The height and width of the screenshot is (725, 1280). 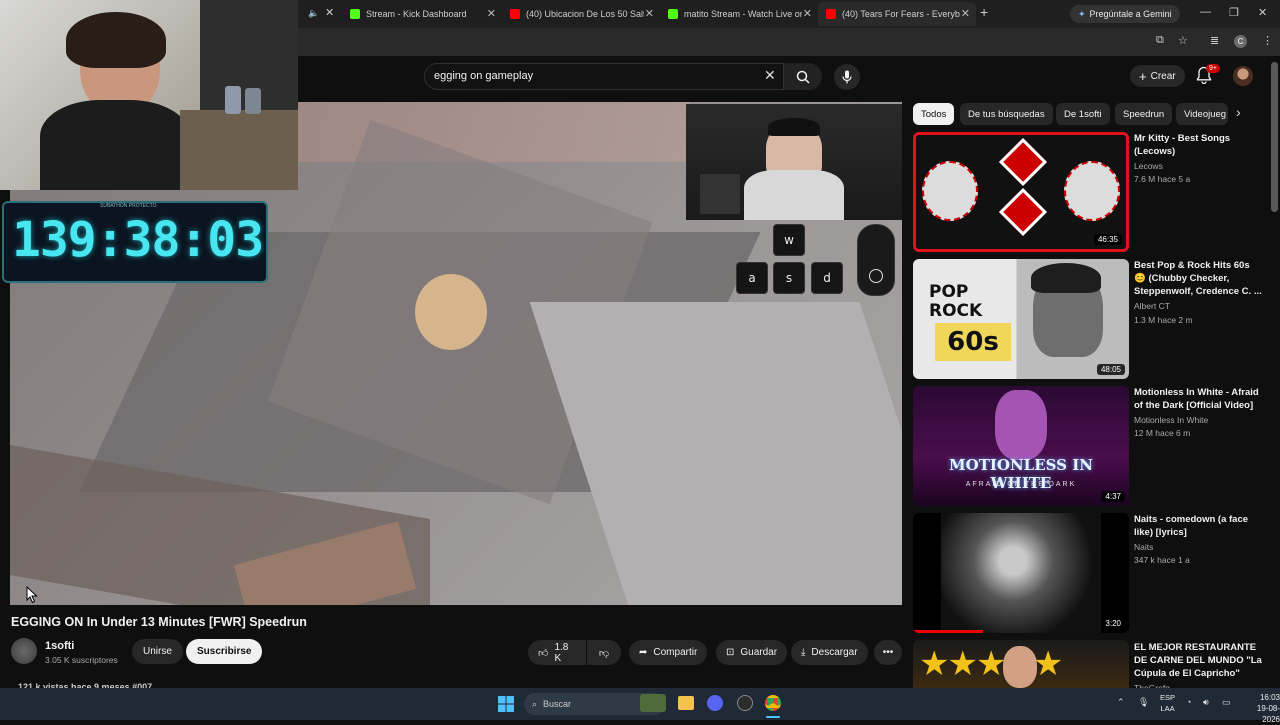 What do you see at coordinates (543, 653) in the screenshot?
I see `thumbs-up-icon: 👍︎` at bounding box center [543, 653].